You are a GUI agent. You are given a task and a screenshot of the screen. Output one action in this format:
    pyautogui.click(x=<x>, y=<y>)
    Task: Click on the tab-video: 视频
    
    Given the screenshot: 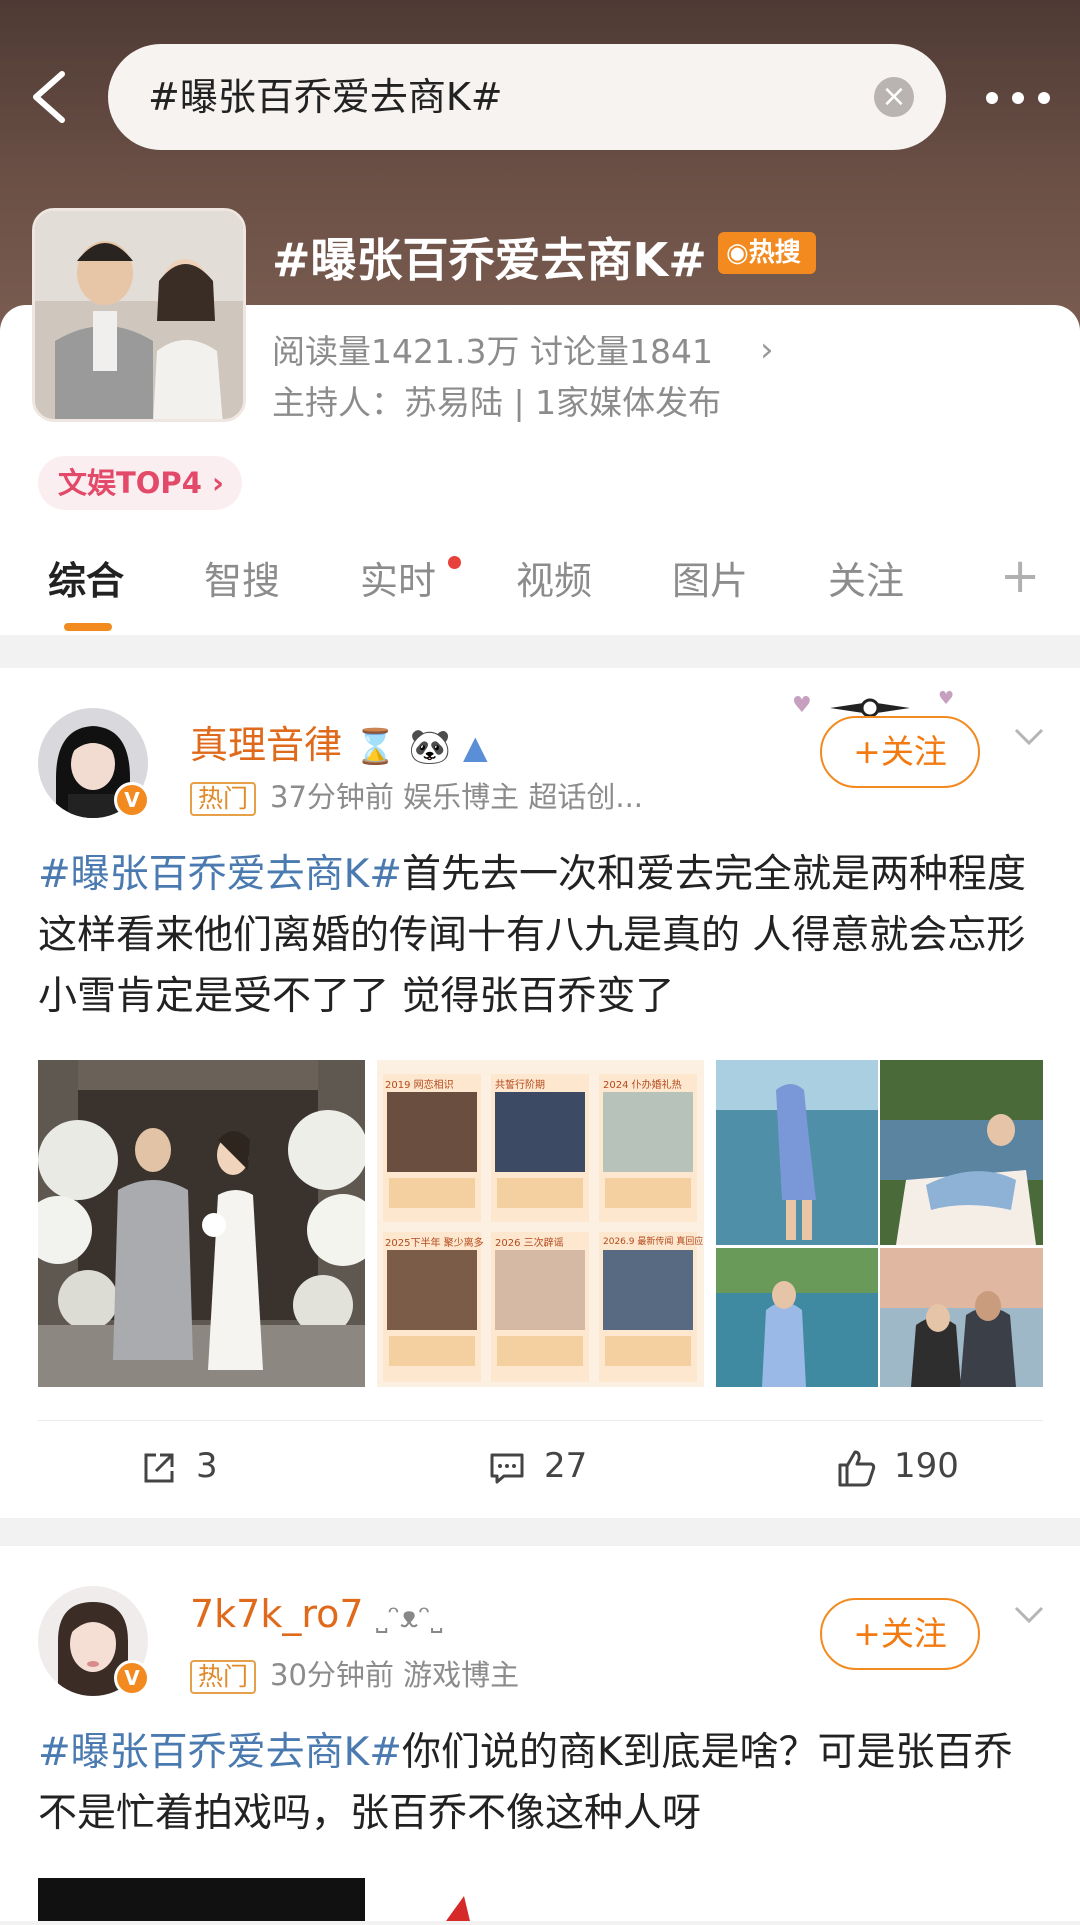 What is the action you would take?
    pyautogui.click(x=554, y=577)
    